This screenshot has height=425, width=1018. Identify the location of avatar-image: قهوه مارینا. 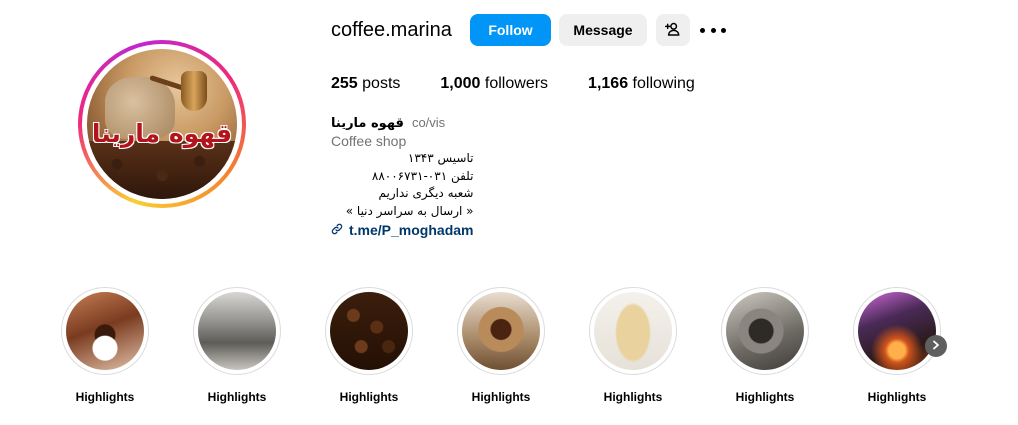
(162, 124).